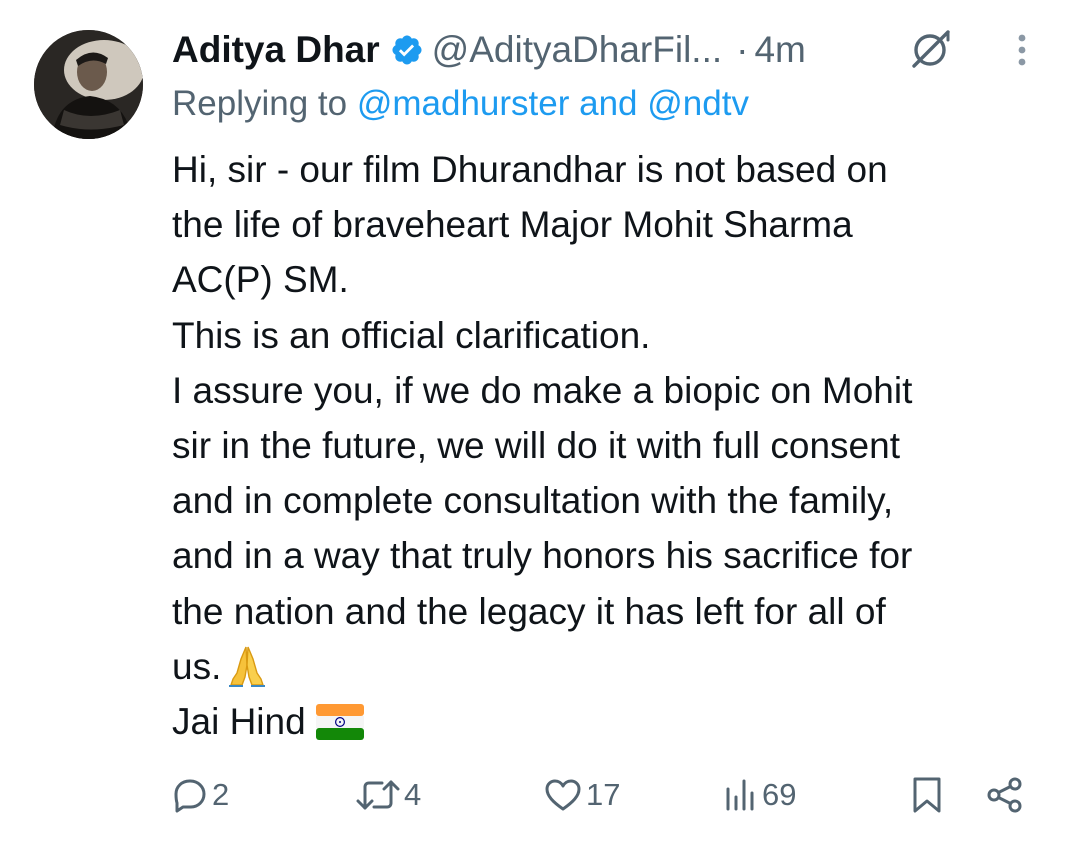 The width and height of the screenshot is (1080, 859). What do you see at coordinates (247, 665) in the screenshot?
I see `folded-hands-emoji-icon` at bounding box center [247, 665].